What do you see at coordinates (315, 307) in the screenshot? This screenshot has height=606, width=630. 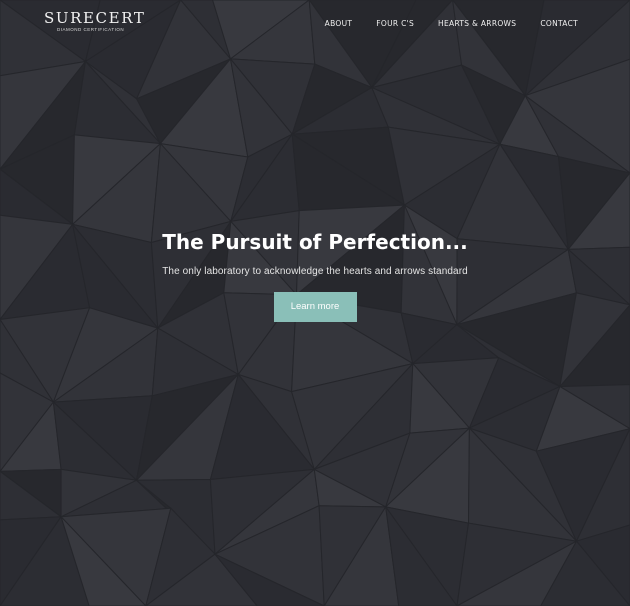 I see `learn-more-button: Learn more` at bounding box center [315, 307].